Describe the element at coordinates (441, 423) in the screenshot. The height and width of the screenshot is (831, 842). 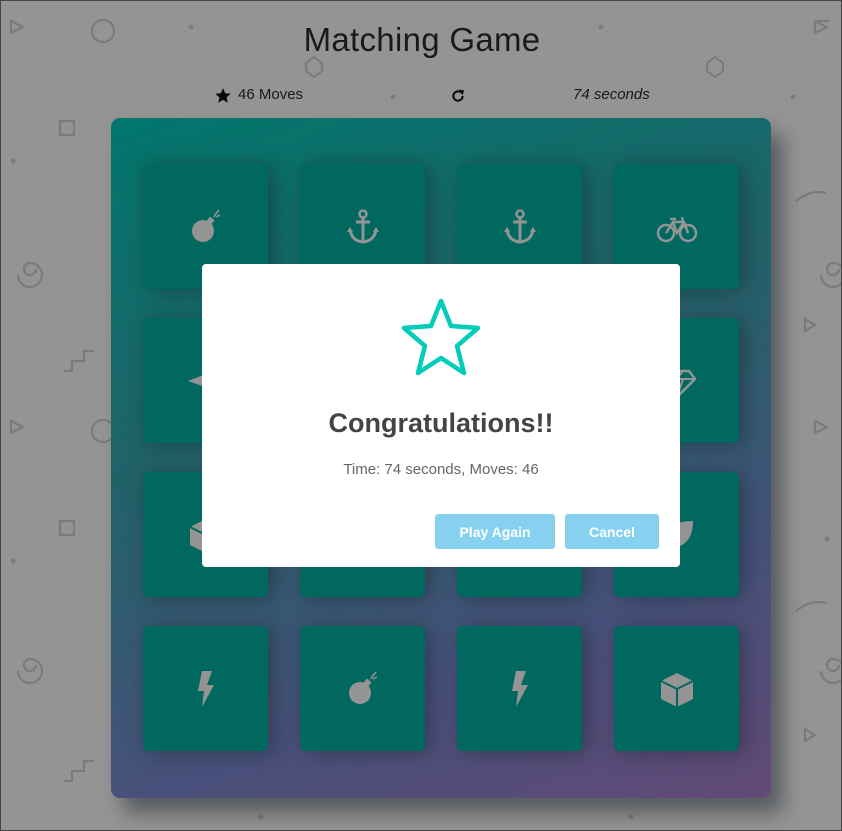
I see `modal-title: Congratulations!!` at that location.